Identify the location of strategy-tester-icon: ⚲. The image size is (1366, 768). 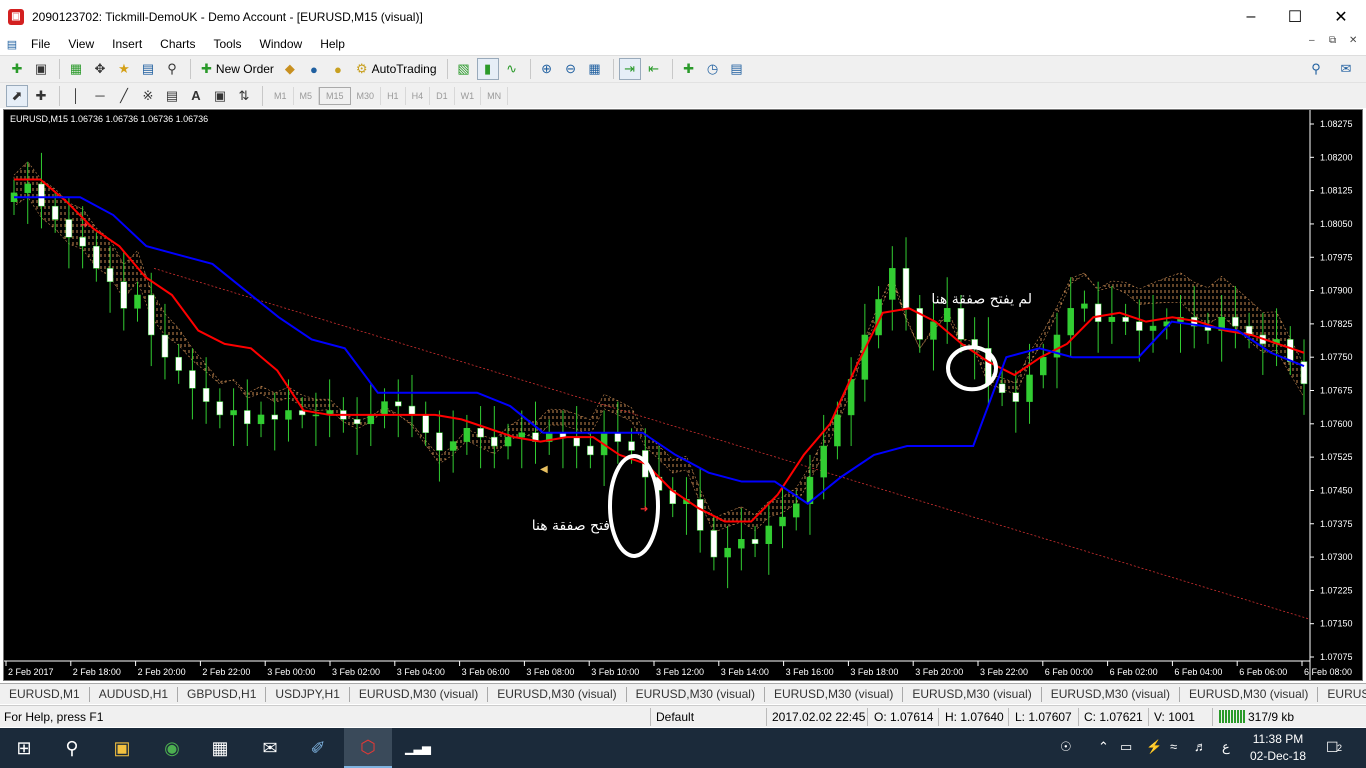
(172, 69).